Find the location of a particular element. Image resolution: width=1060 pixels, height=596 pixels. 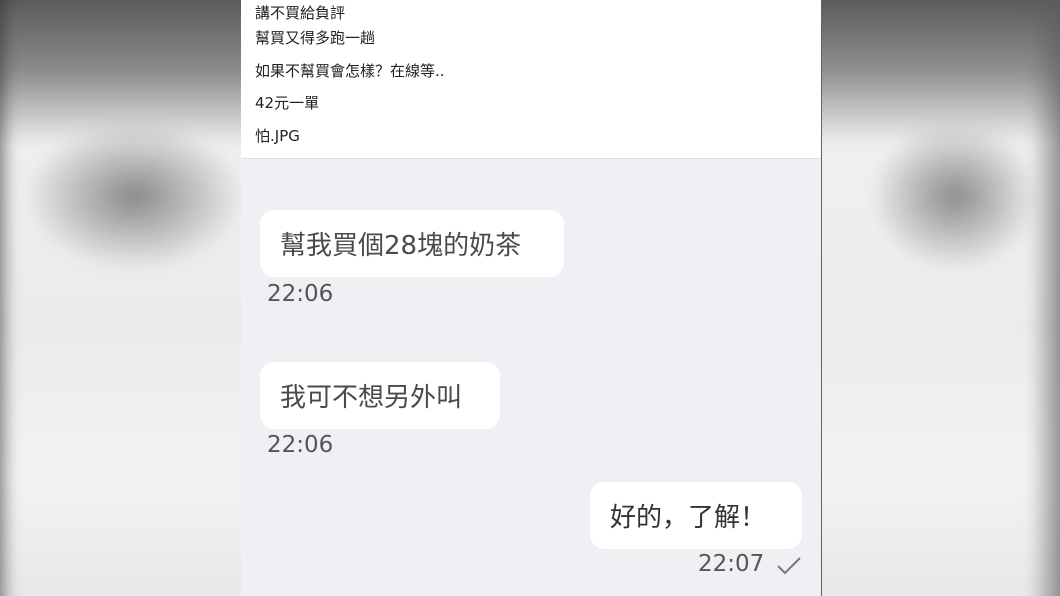

check-icon is located at coordinates (789, 566).